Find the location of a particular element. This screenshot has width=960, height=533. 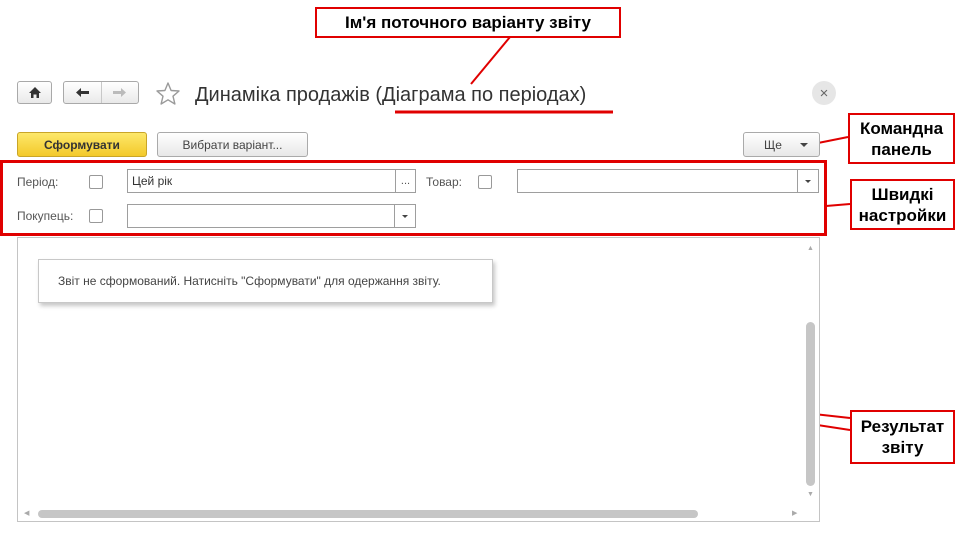

period-checkbox is located at coordinates (96, 182).